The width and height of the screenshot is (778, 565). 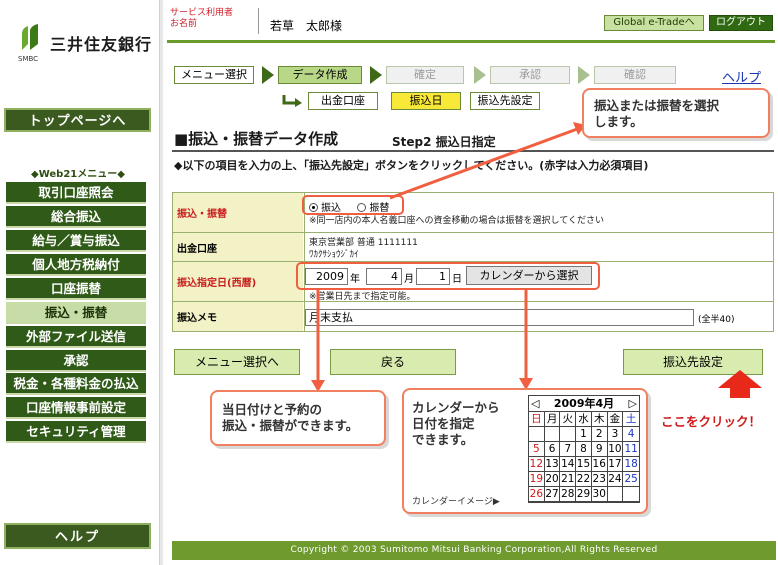 I want to click on calendar-day: 3, so click(x=615, y=434).